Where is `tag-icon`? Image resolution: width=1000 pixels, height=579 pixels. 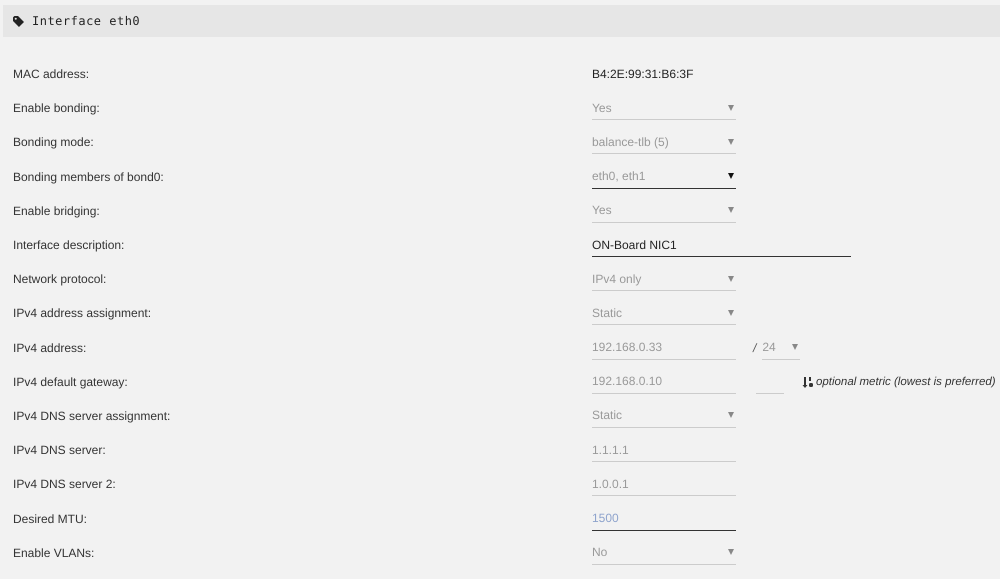 tag-icon is located at coordinates (18, 21).